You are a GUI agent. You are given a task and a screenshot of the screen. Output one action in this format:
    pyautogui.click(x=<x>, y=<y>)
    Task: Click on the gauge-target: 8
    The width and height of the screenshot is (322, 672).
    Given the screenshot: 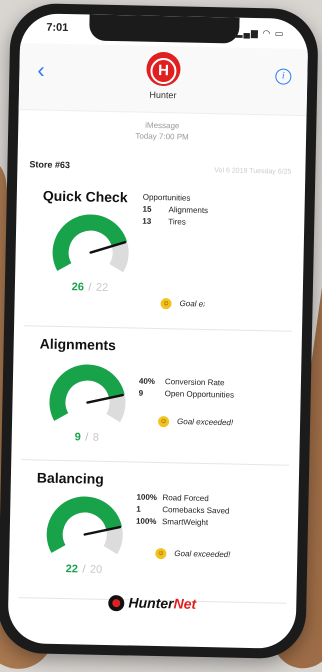 What is the action you would take?
    pyautogui.click(x=96, y=438)
    